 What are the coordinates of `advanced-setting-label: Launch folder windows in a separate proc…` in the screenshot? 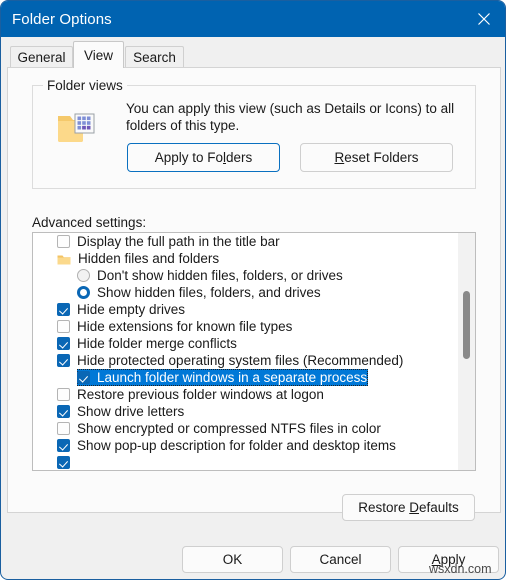 It's located at (232, 377).